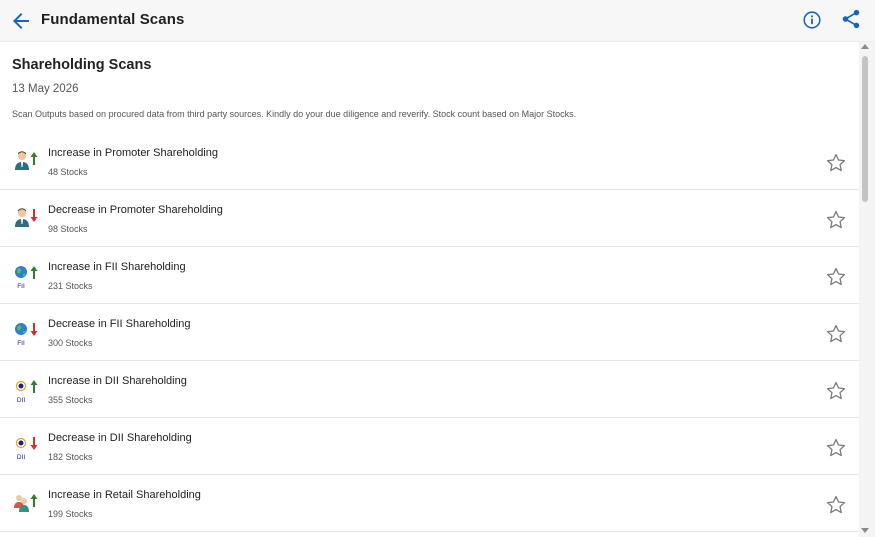 The height and width of the screenshot is (537, 875). Describe the element at coordinates (135, 210) in the screenshot. I see `scan-name: Decrease in Promoter Shareholding` at that location.